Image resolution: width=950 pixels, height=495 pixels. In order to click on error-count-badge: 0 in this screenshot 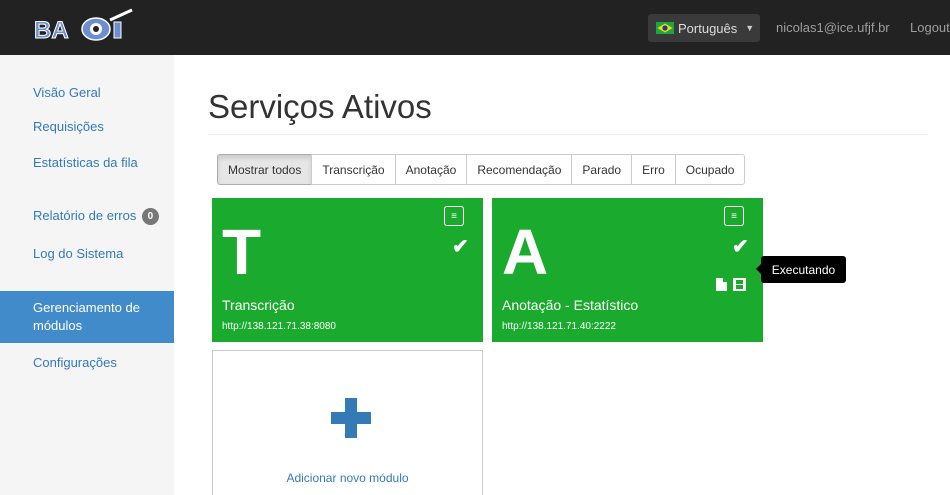, I will do `click(150, 216)`.